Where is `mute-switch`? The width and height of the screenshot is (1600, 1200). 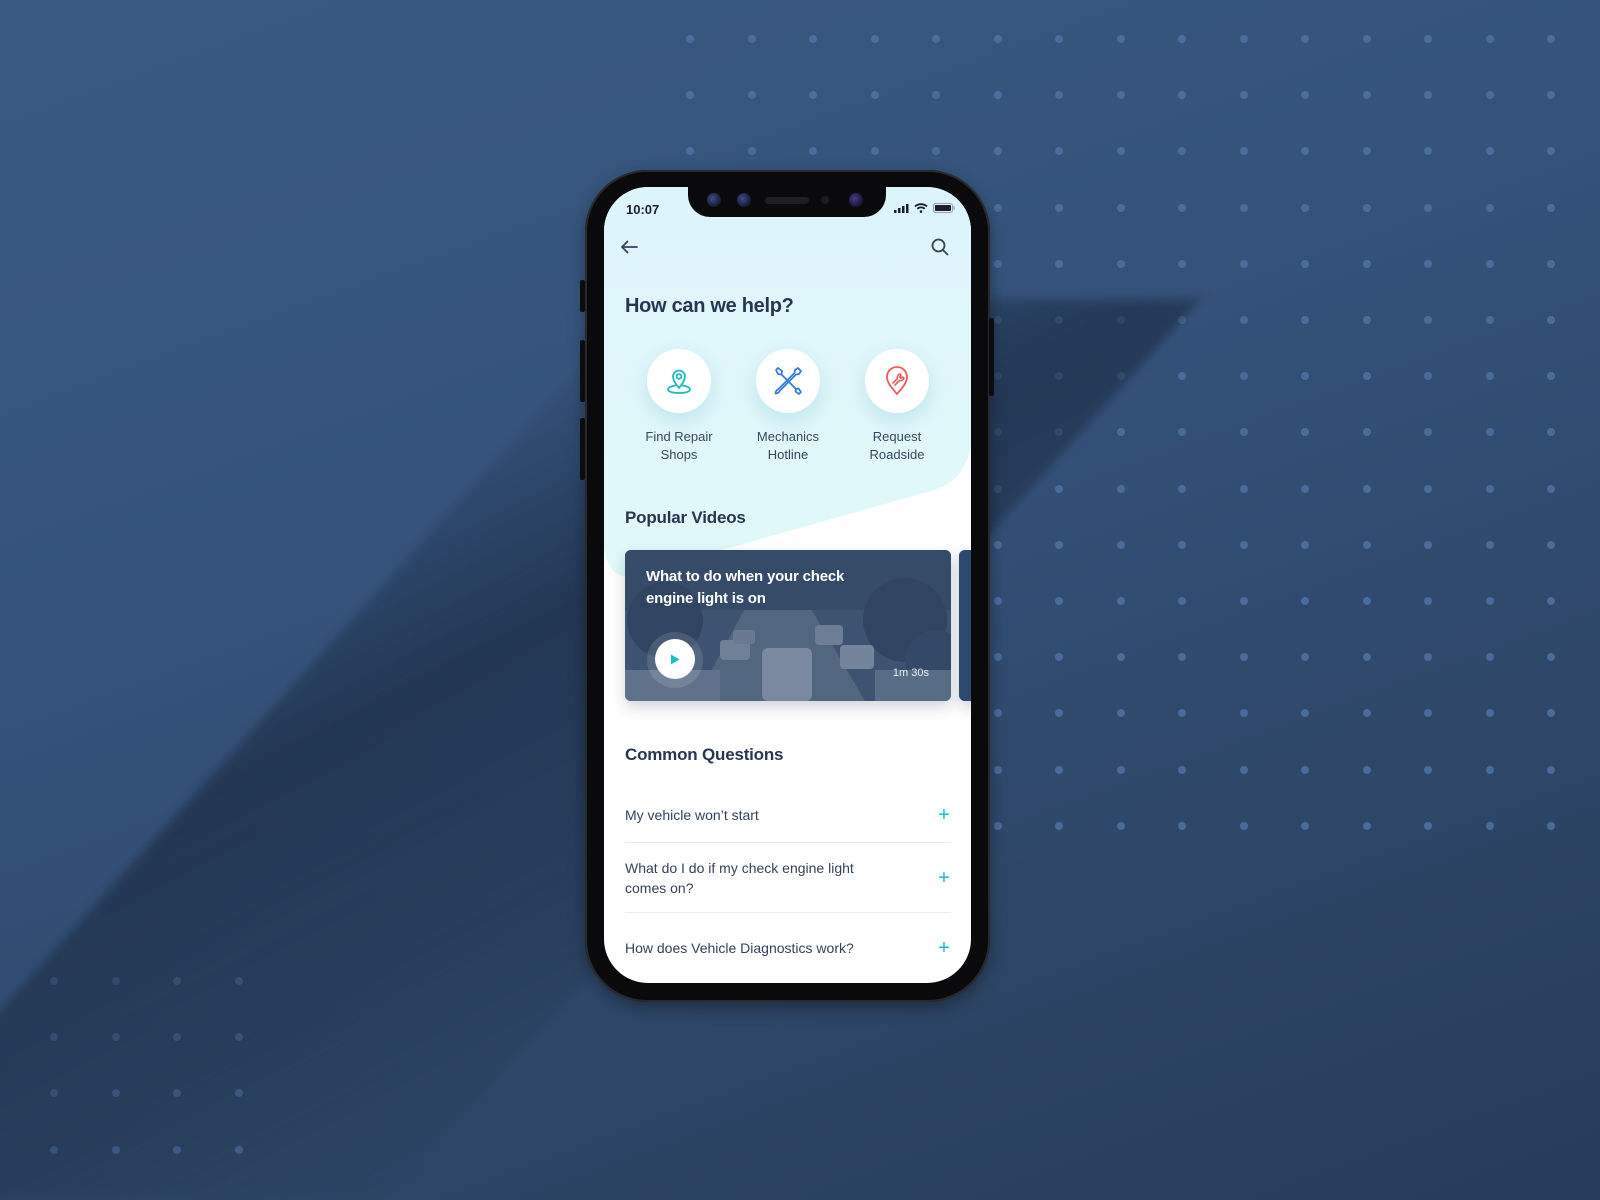
mute-switch is located at coordinates (582, 296).